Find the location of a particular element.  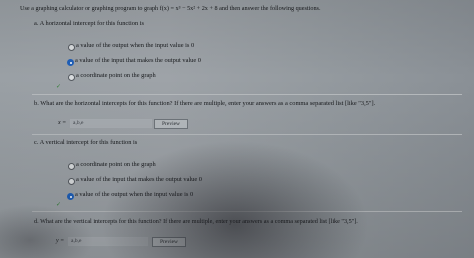

vertical-intercepts-input: a,b,e is located at coordinates (108, 241).